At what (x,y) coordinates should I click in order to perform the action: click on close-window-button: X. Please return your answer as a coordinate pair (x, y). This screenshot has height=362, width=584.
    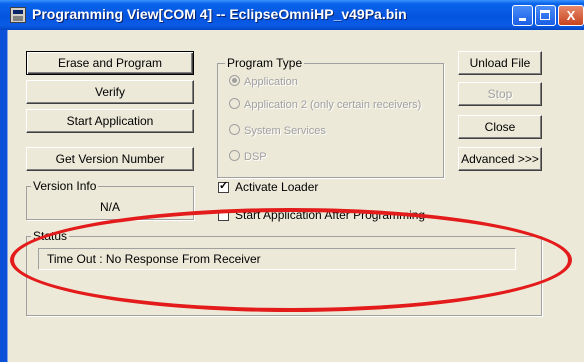
    Looking at the image, I should click on (571, 15).